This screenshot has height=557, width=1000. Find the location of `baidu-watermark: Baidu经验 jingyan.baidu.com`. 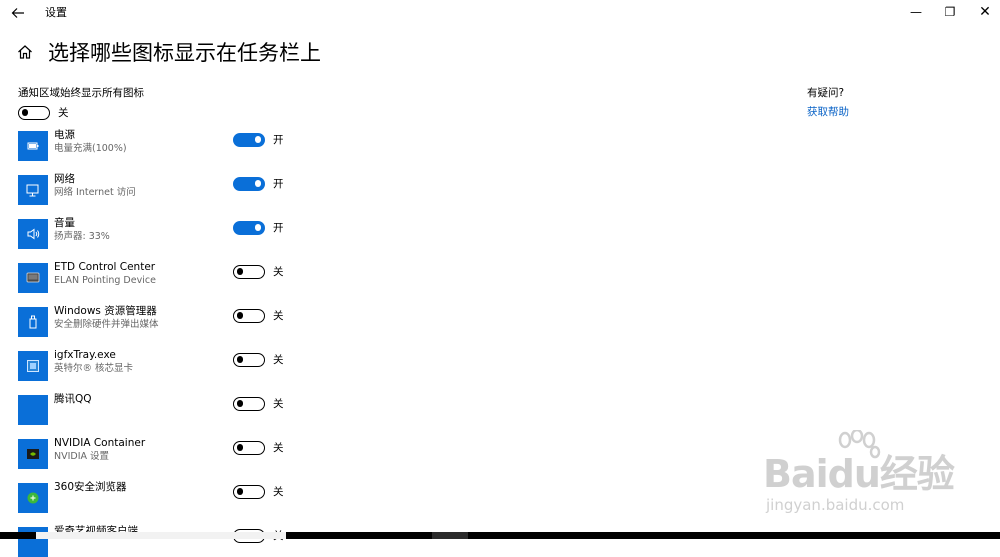

baidu-watermark: Baidu经验 jingyan.baidu.com is located at coordinates (863, 477).